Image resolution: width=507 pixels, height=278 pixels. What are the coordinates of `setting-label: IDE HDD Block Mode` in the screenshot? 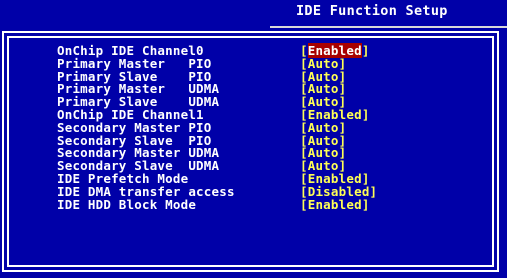 It's located at (127, 204).